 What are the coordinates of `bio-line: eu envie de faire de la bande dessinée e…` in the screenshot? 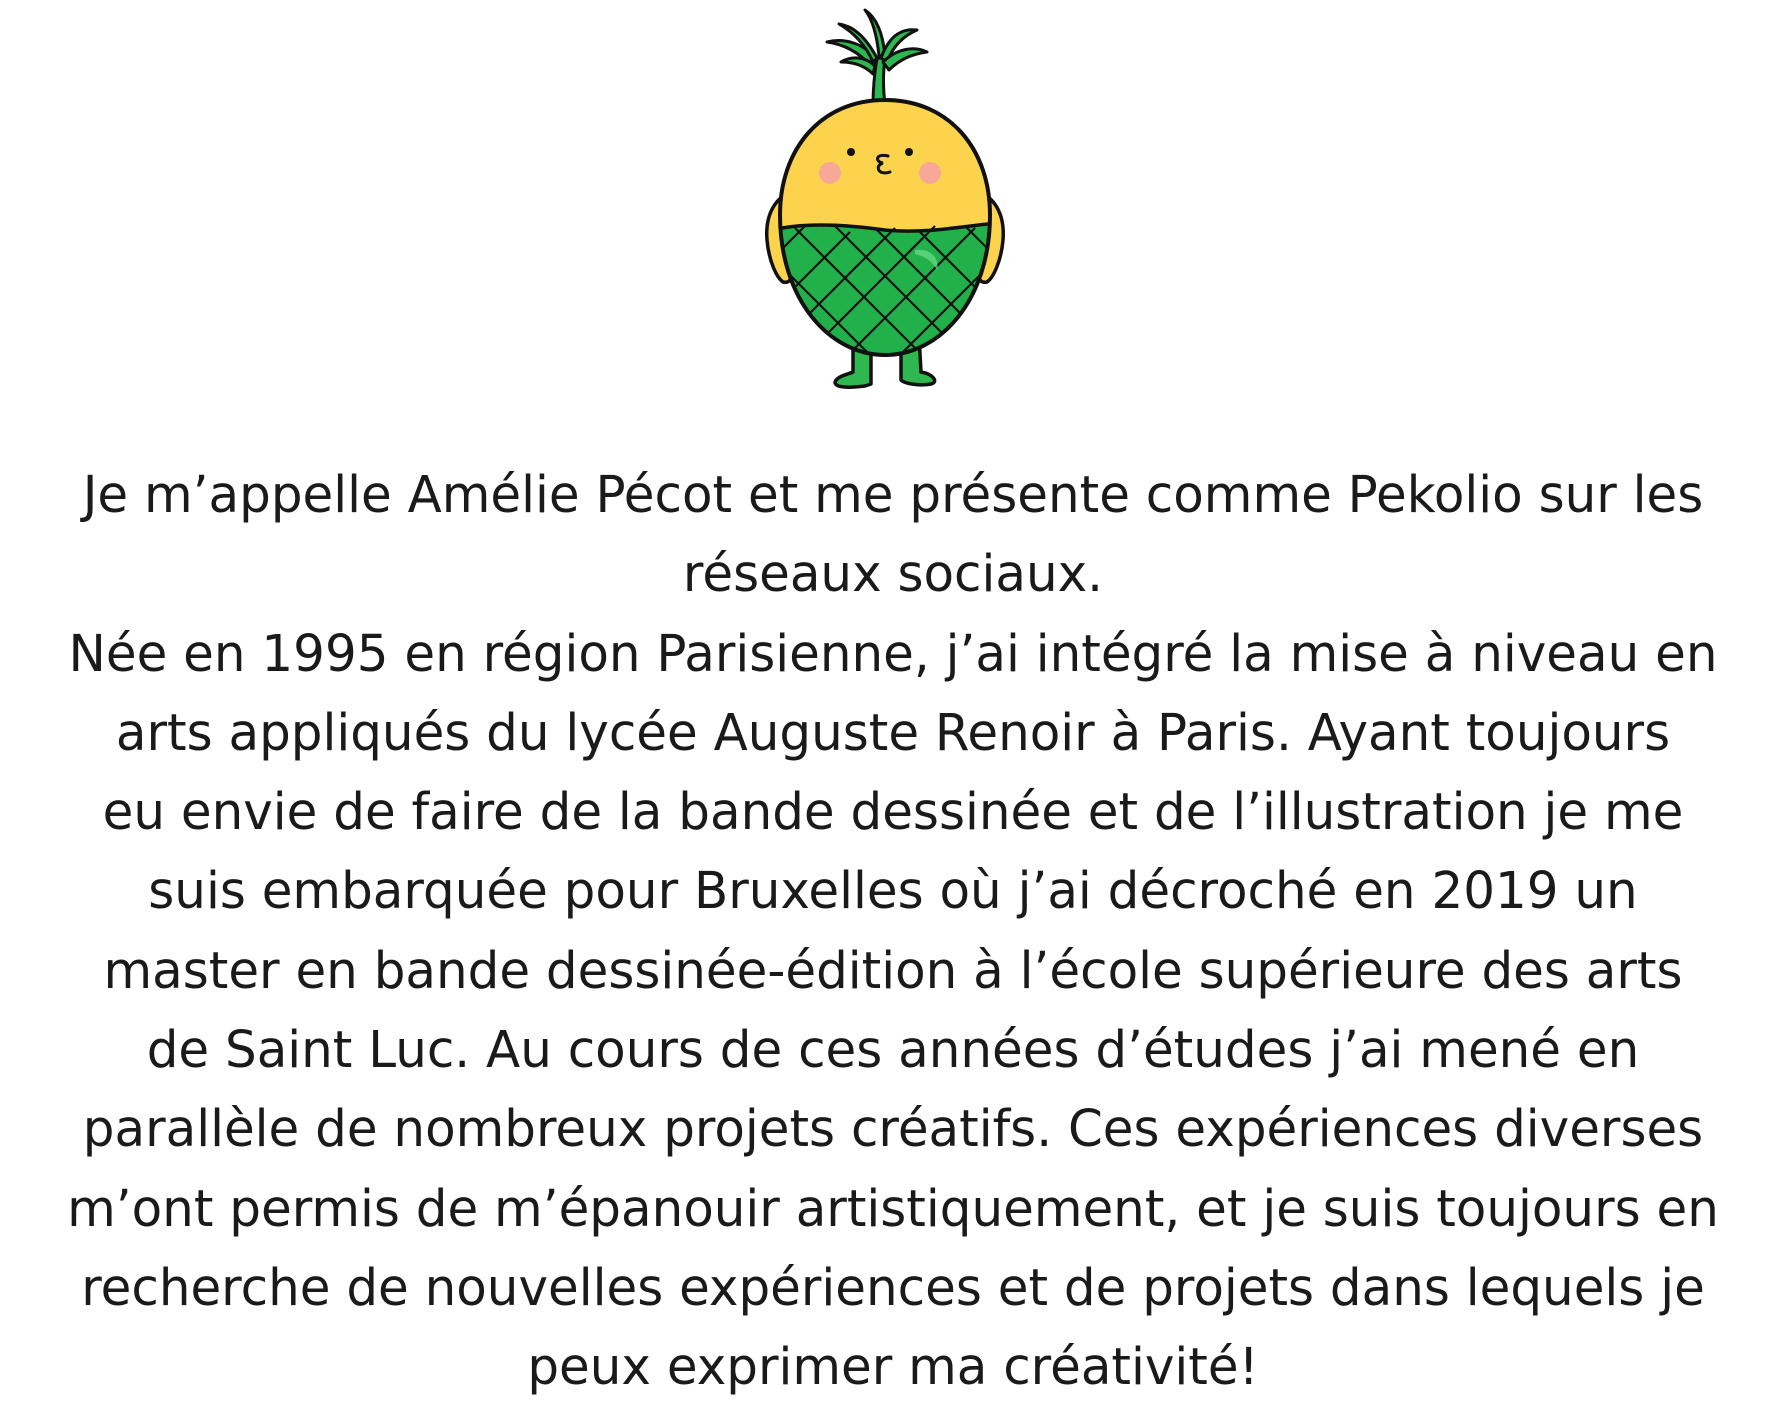 It's located at (893, 812).